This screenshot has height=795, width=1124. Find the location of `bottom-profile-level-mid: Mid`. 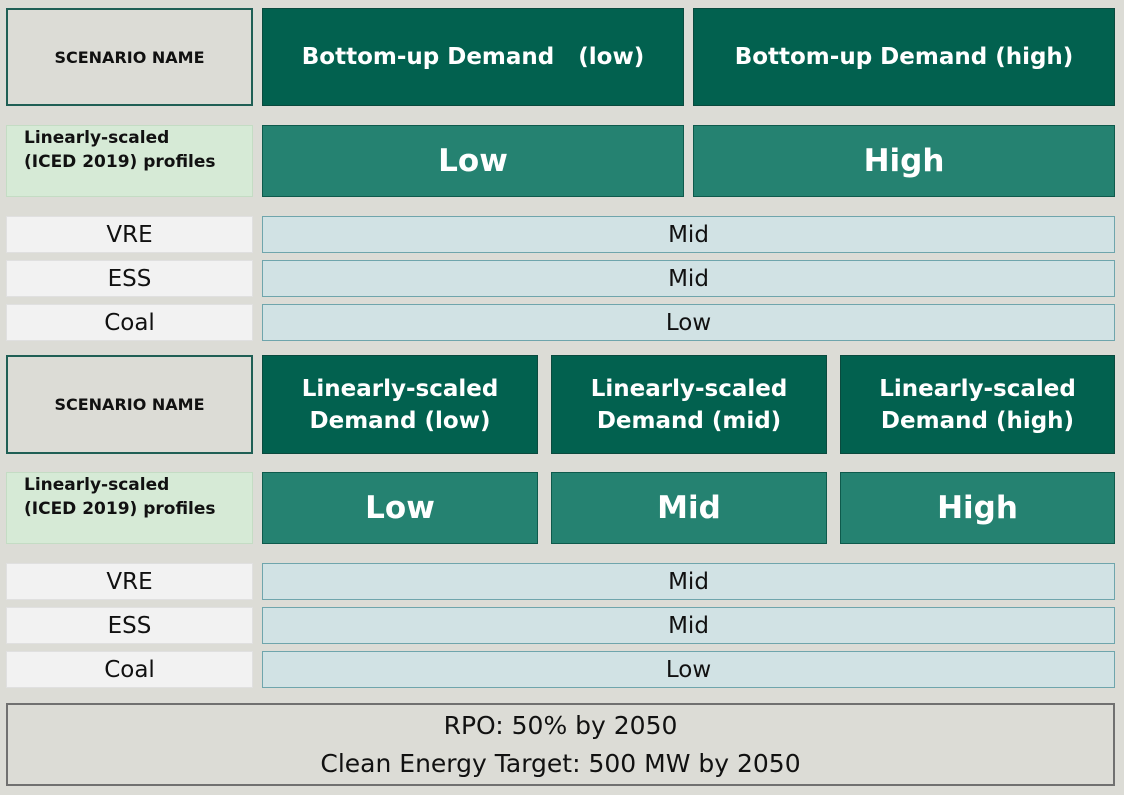

bottom-profile-level-mid: Mid is located at coordinates (689, 508).